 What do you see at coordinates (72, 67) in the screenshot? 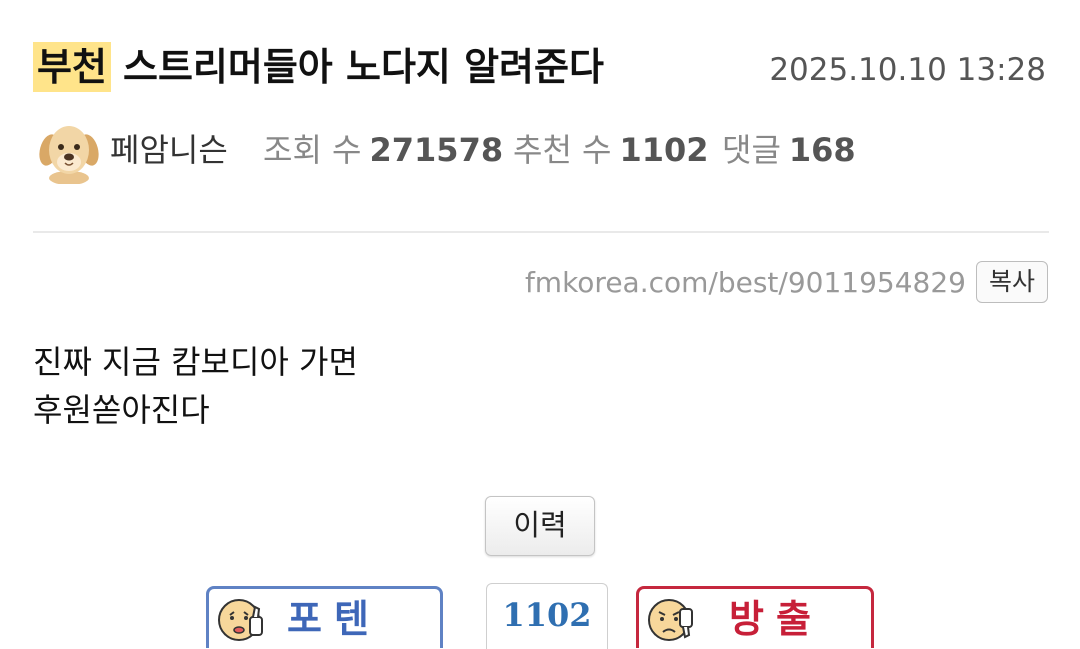
I see `board-tag: 부천` at bounding box center [72, 67].